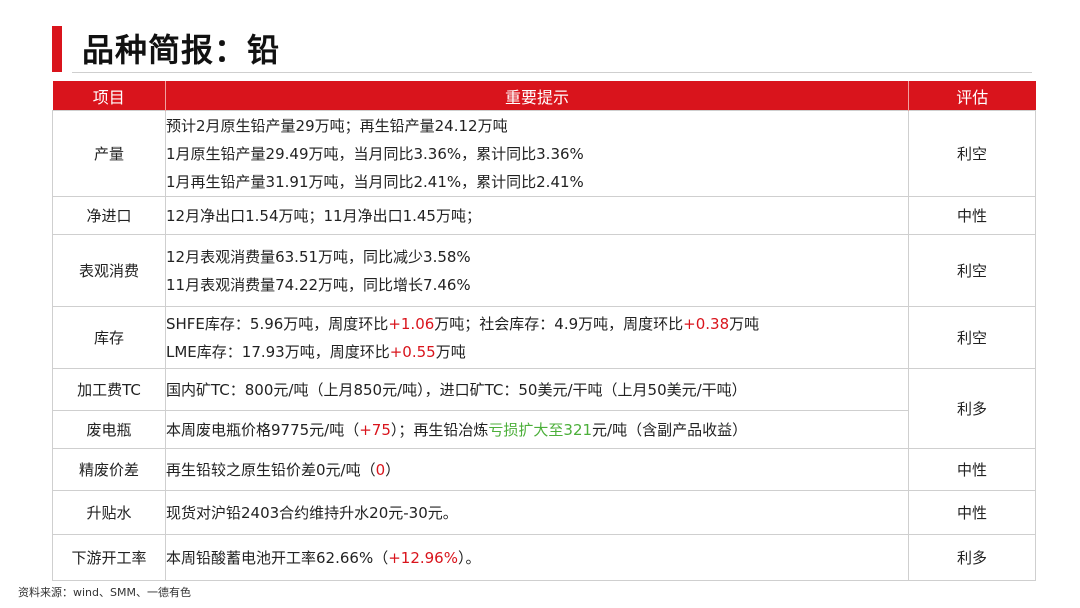 Image resolution: width=1080 pixels, height=608 pixels. What do you see at coordinates (109, 429) in the screenshot?
I see `row-item-label: 废电瓶` at bounding box center [109, 429].